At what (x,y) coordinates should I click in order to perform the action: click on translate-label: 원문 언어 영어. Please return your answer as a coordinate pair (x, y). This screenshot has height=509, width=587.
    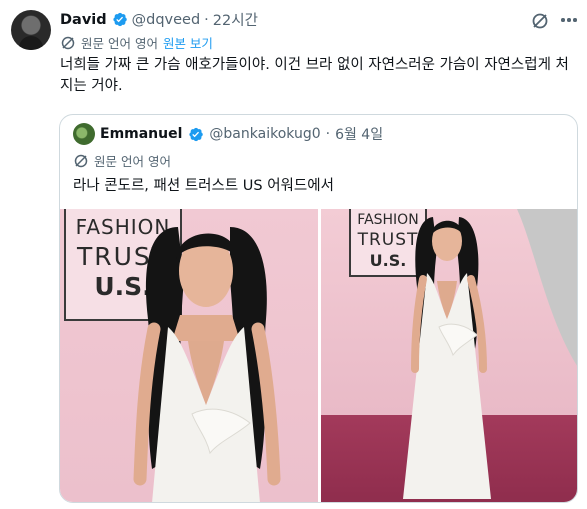
    Looking at the image, I should click on (119, 43).